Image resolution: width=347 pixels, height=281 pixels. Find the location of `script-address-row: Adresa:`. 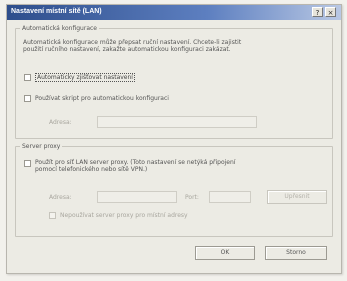

script-address-row: Adresa: is located at coordinates (60, 122).